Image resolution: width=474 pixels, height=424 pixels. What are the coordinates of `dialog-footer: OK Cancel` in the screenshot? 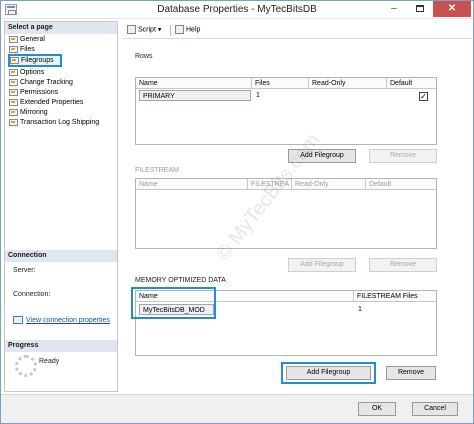 It's located at (237, 408).